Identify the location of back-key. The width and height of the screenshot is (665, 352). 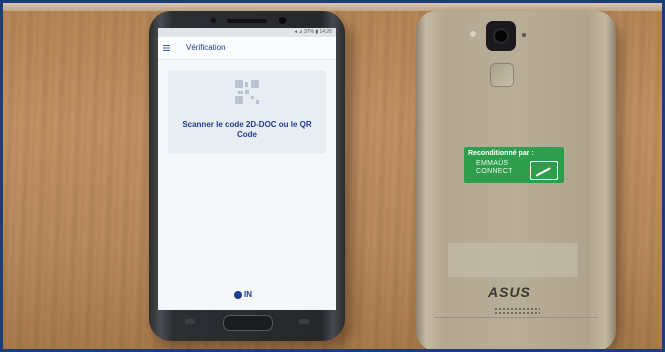
(304, 321).